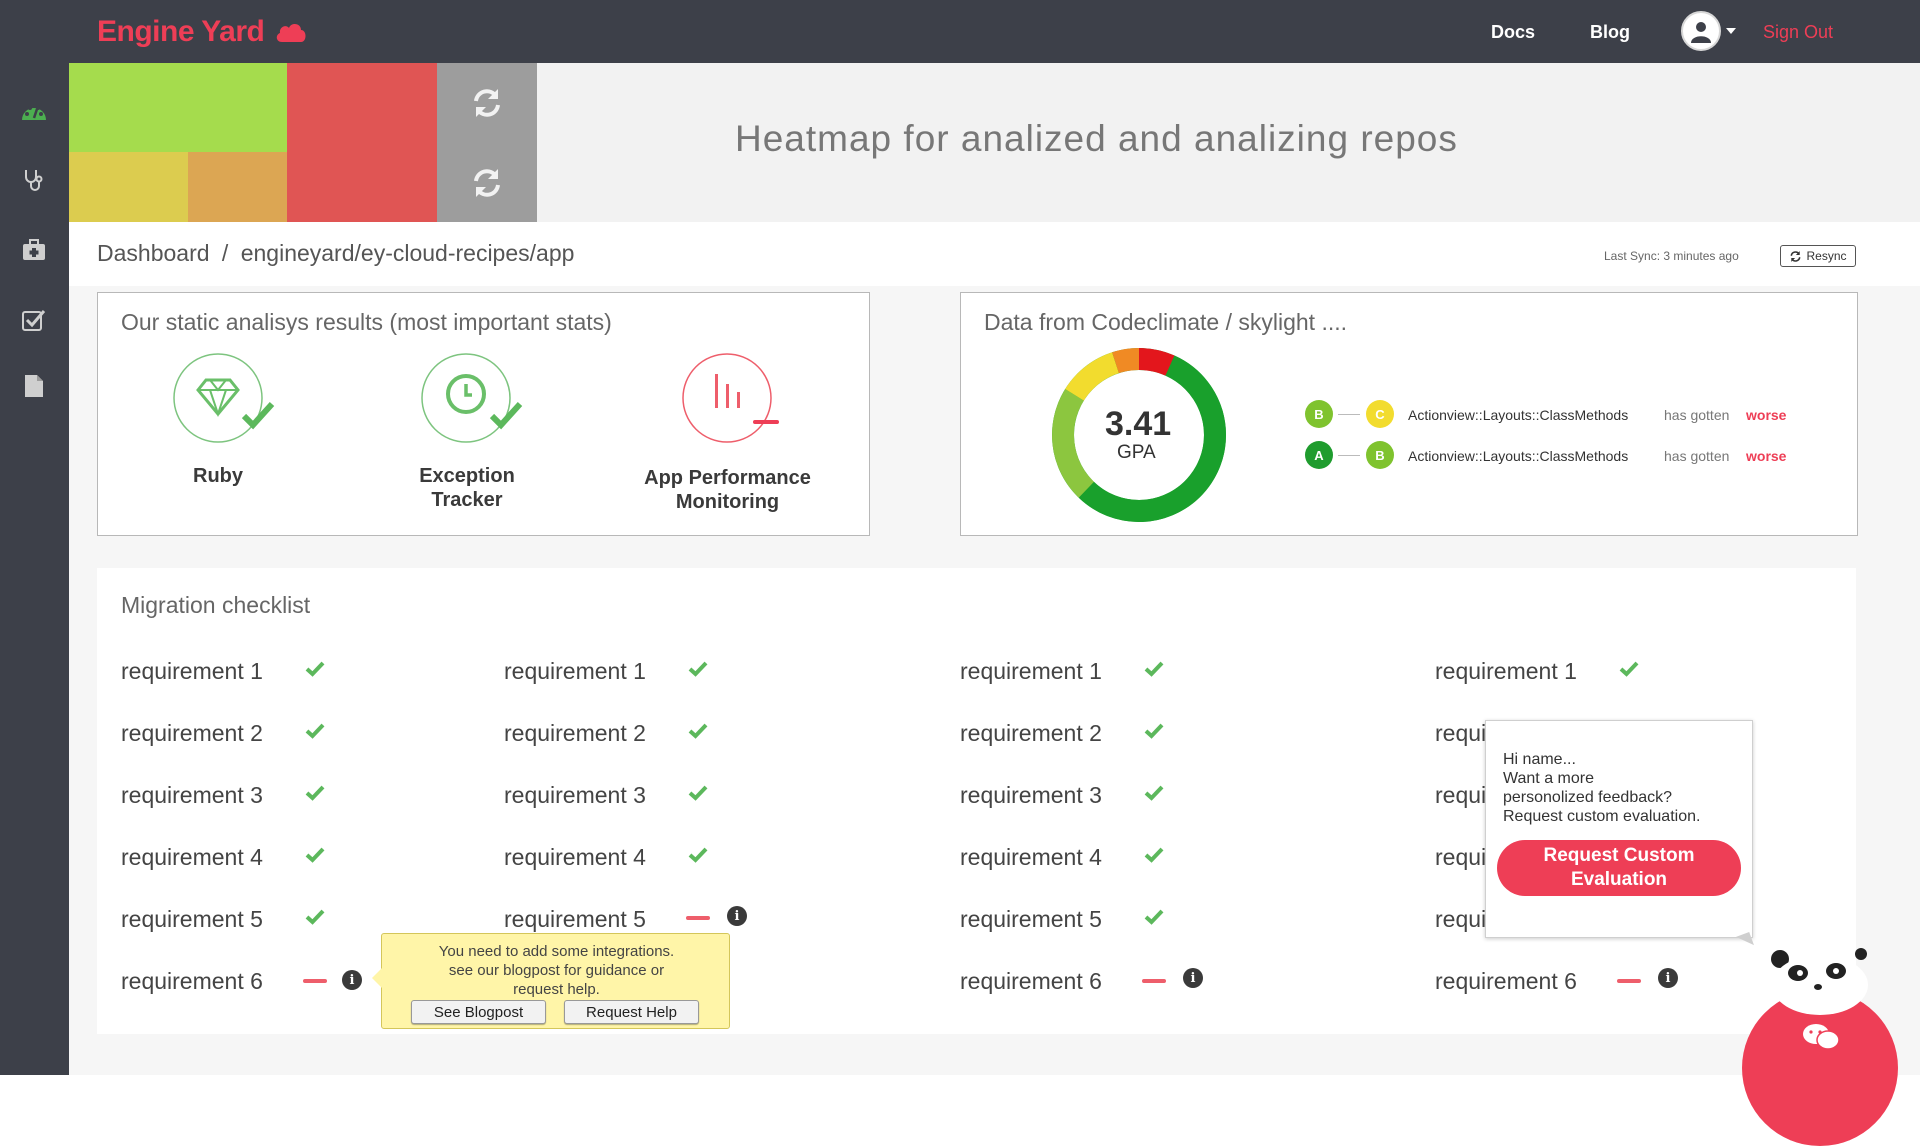 Image resolution: width=1920 pixels, height=1146 pixels. I want to click on refresh-icon, so click(487, 103).